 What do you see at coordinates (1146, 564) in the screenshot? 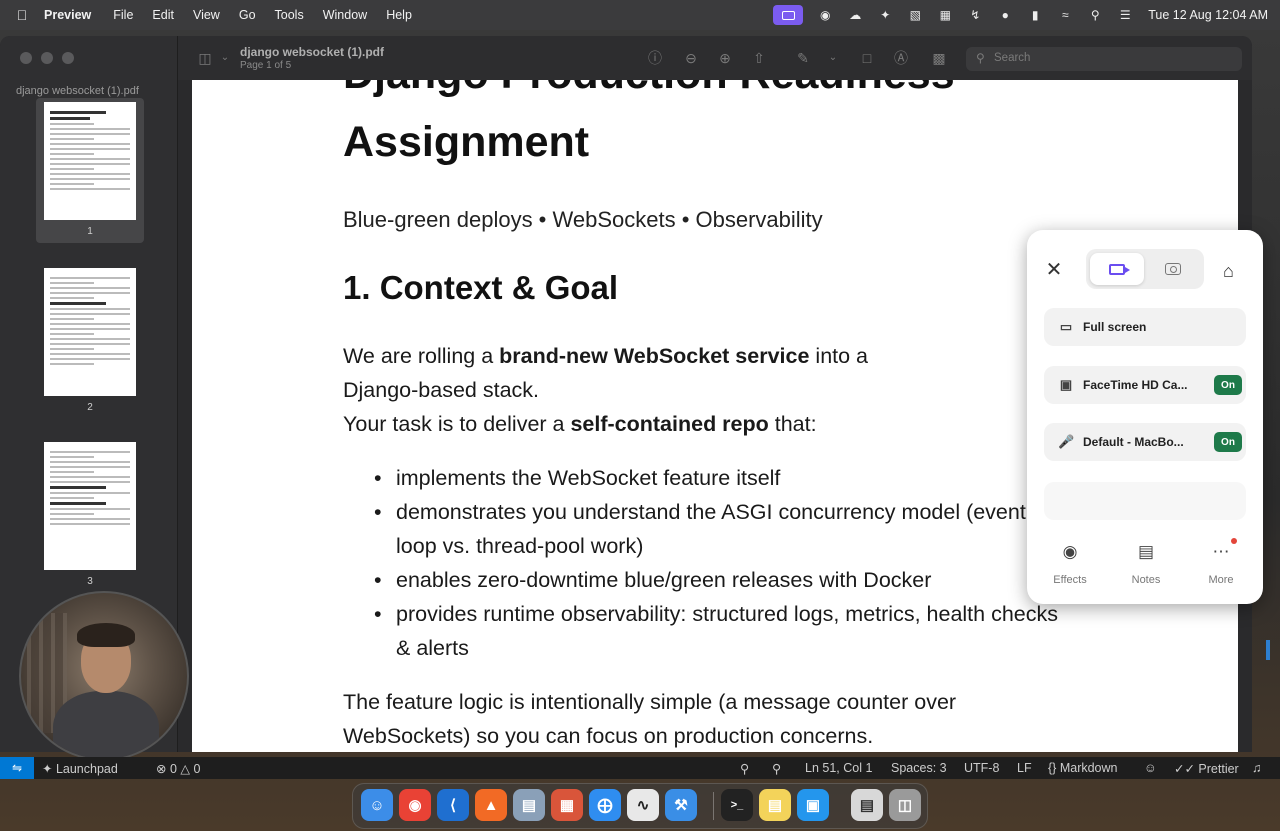
I see `notes-button: ▤ Notes` at bounding box center [1146, 564].